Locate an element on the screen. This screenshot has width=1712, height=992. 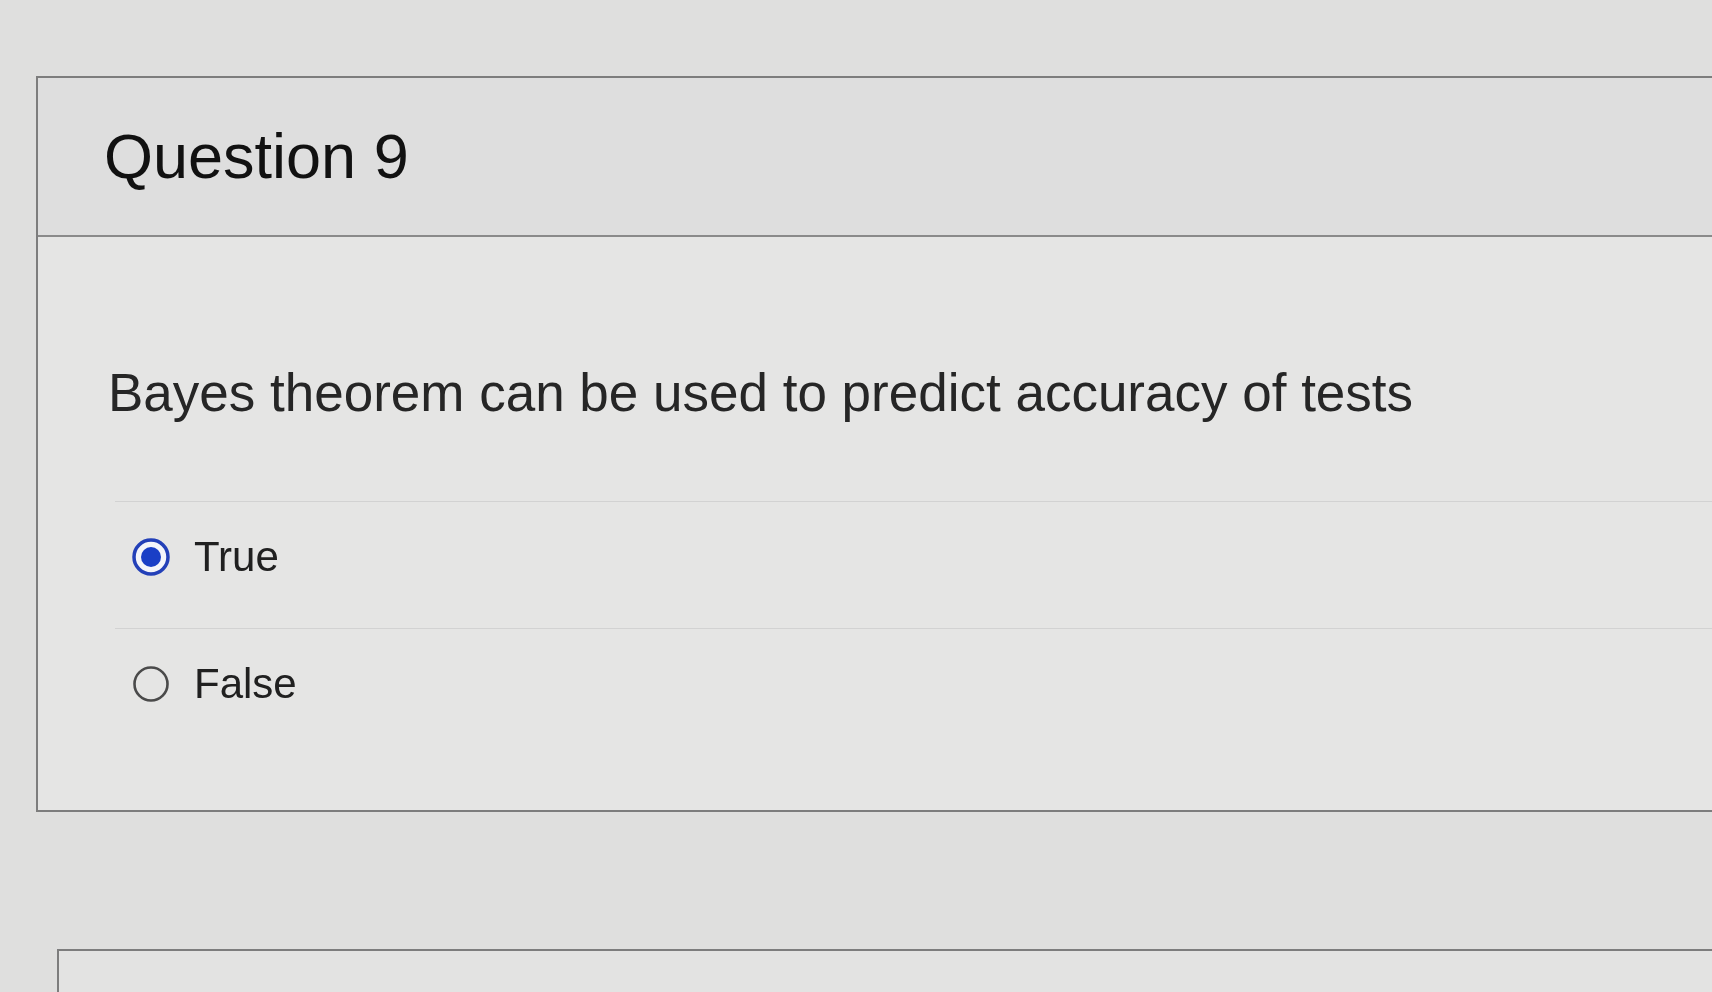
question-text: Bayes theorem can be used to predict accuracy of tests is located at coordinates (761, 393).